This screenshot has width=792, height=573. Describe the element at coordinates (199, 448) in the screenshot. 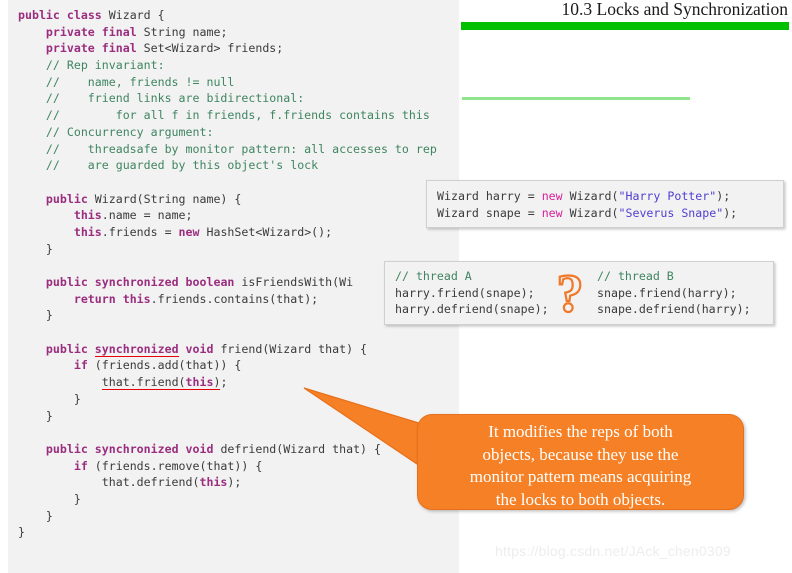

I see `code-token: void` at that location.